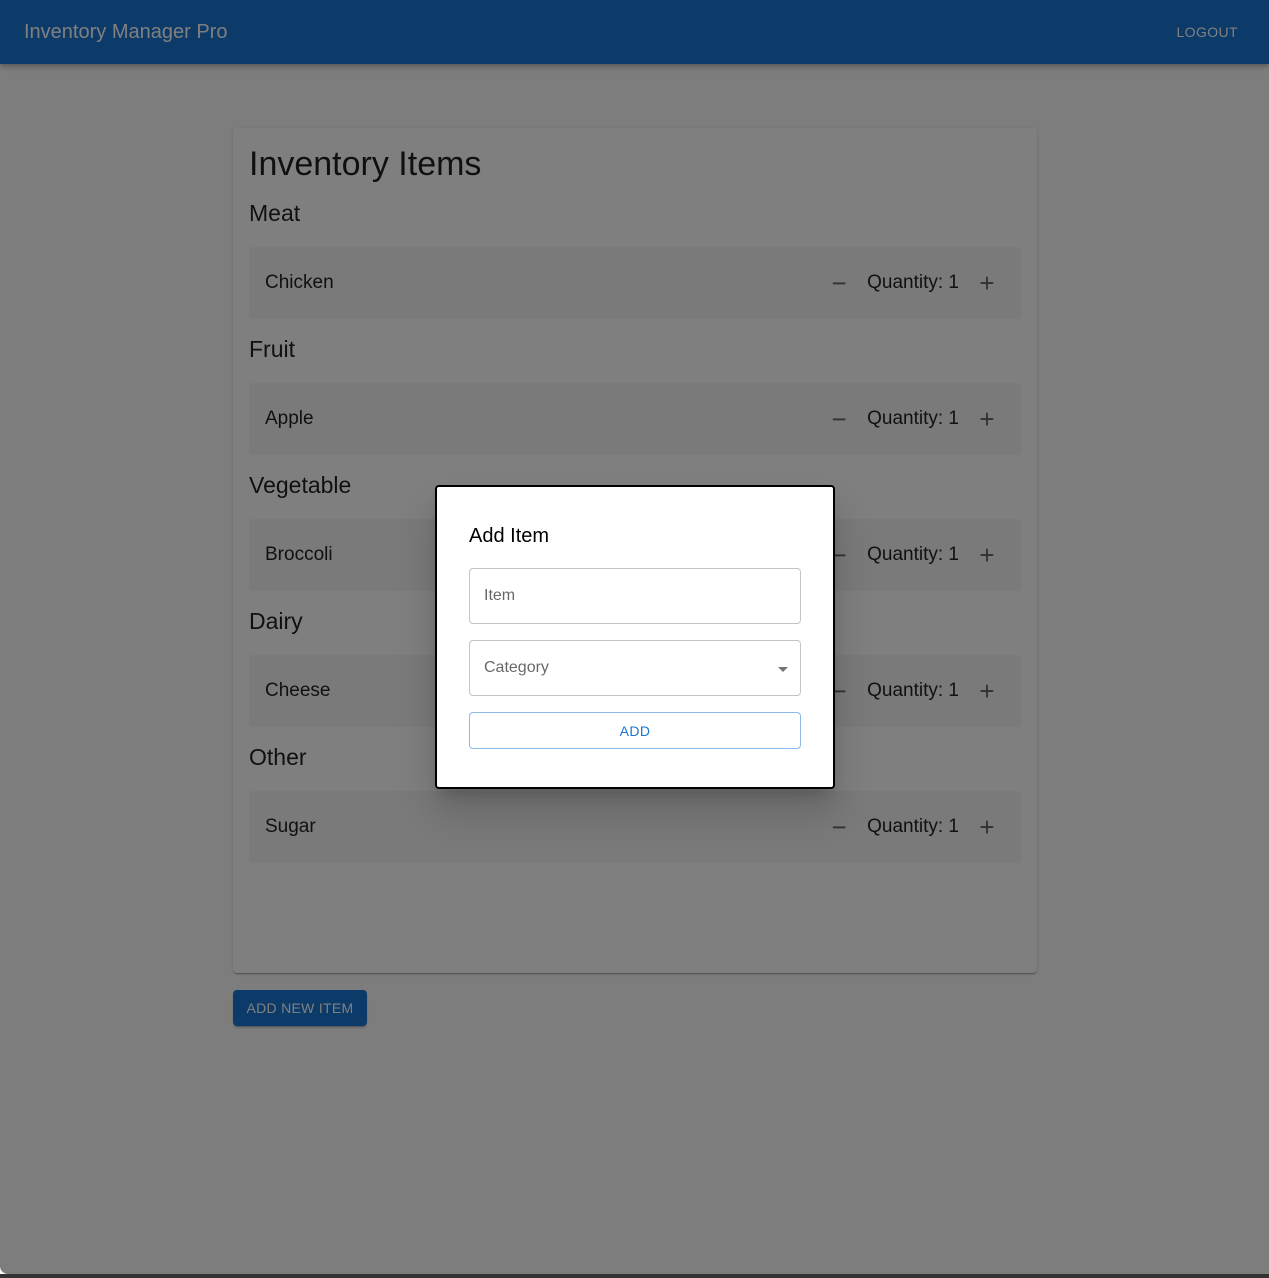 This screenshot has width=1269, height=1278. What do you see at coordinates (635, 668) in the screenshot?
I see `category-select: Category` at bounding box center [635, 668].